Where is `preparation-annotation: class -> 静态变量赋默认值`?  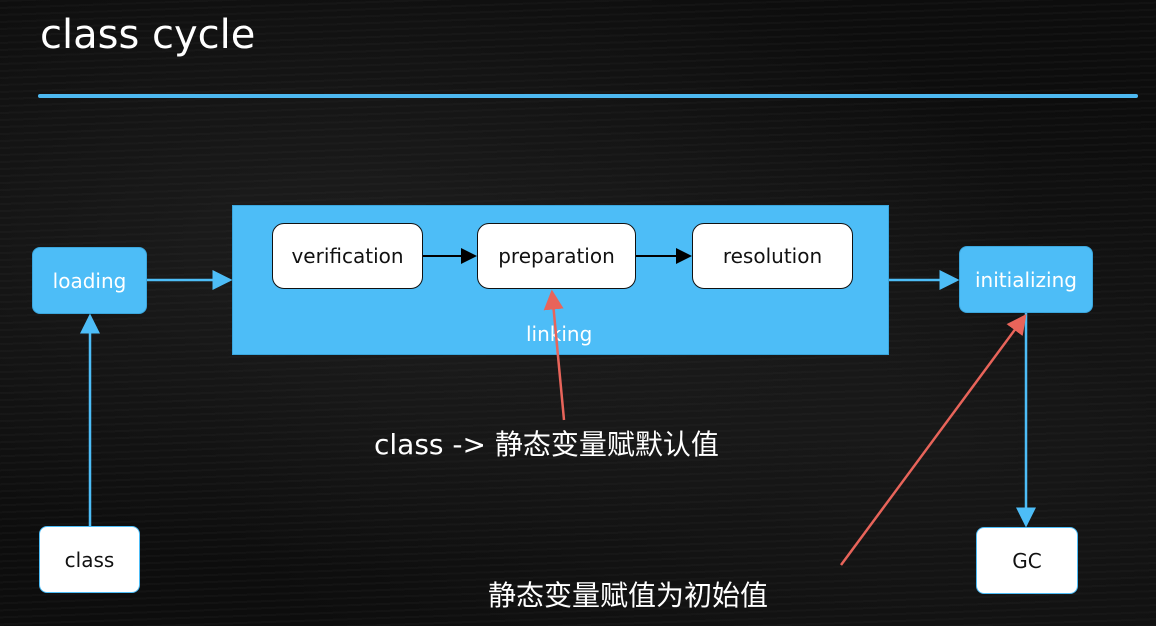 preparation-annotation: class -> 静态变量赋默认值 is located at coordinates (546, 444).